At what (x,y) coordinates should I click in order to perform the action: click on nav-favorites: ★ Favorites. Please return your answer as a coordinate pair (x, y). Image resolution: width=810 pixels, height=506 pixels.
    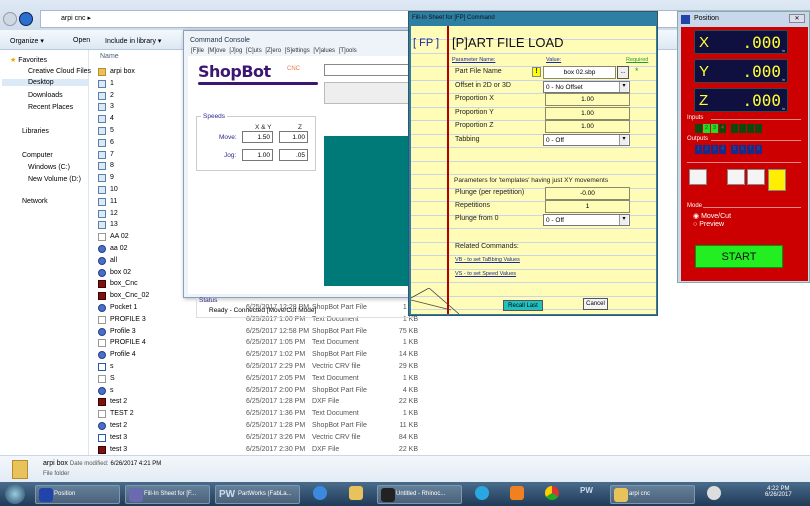
    Looking at the image, I should click on (28, 60).